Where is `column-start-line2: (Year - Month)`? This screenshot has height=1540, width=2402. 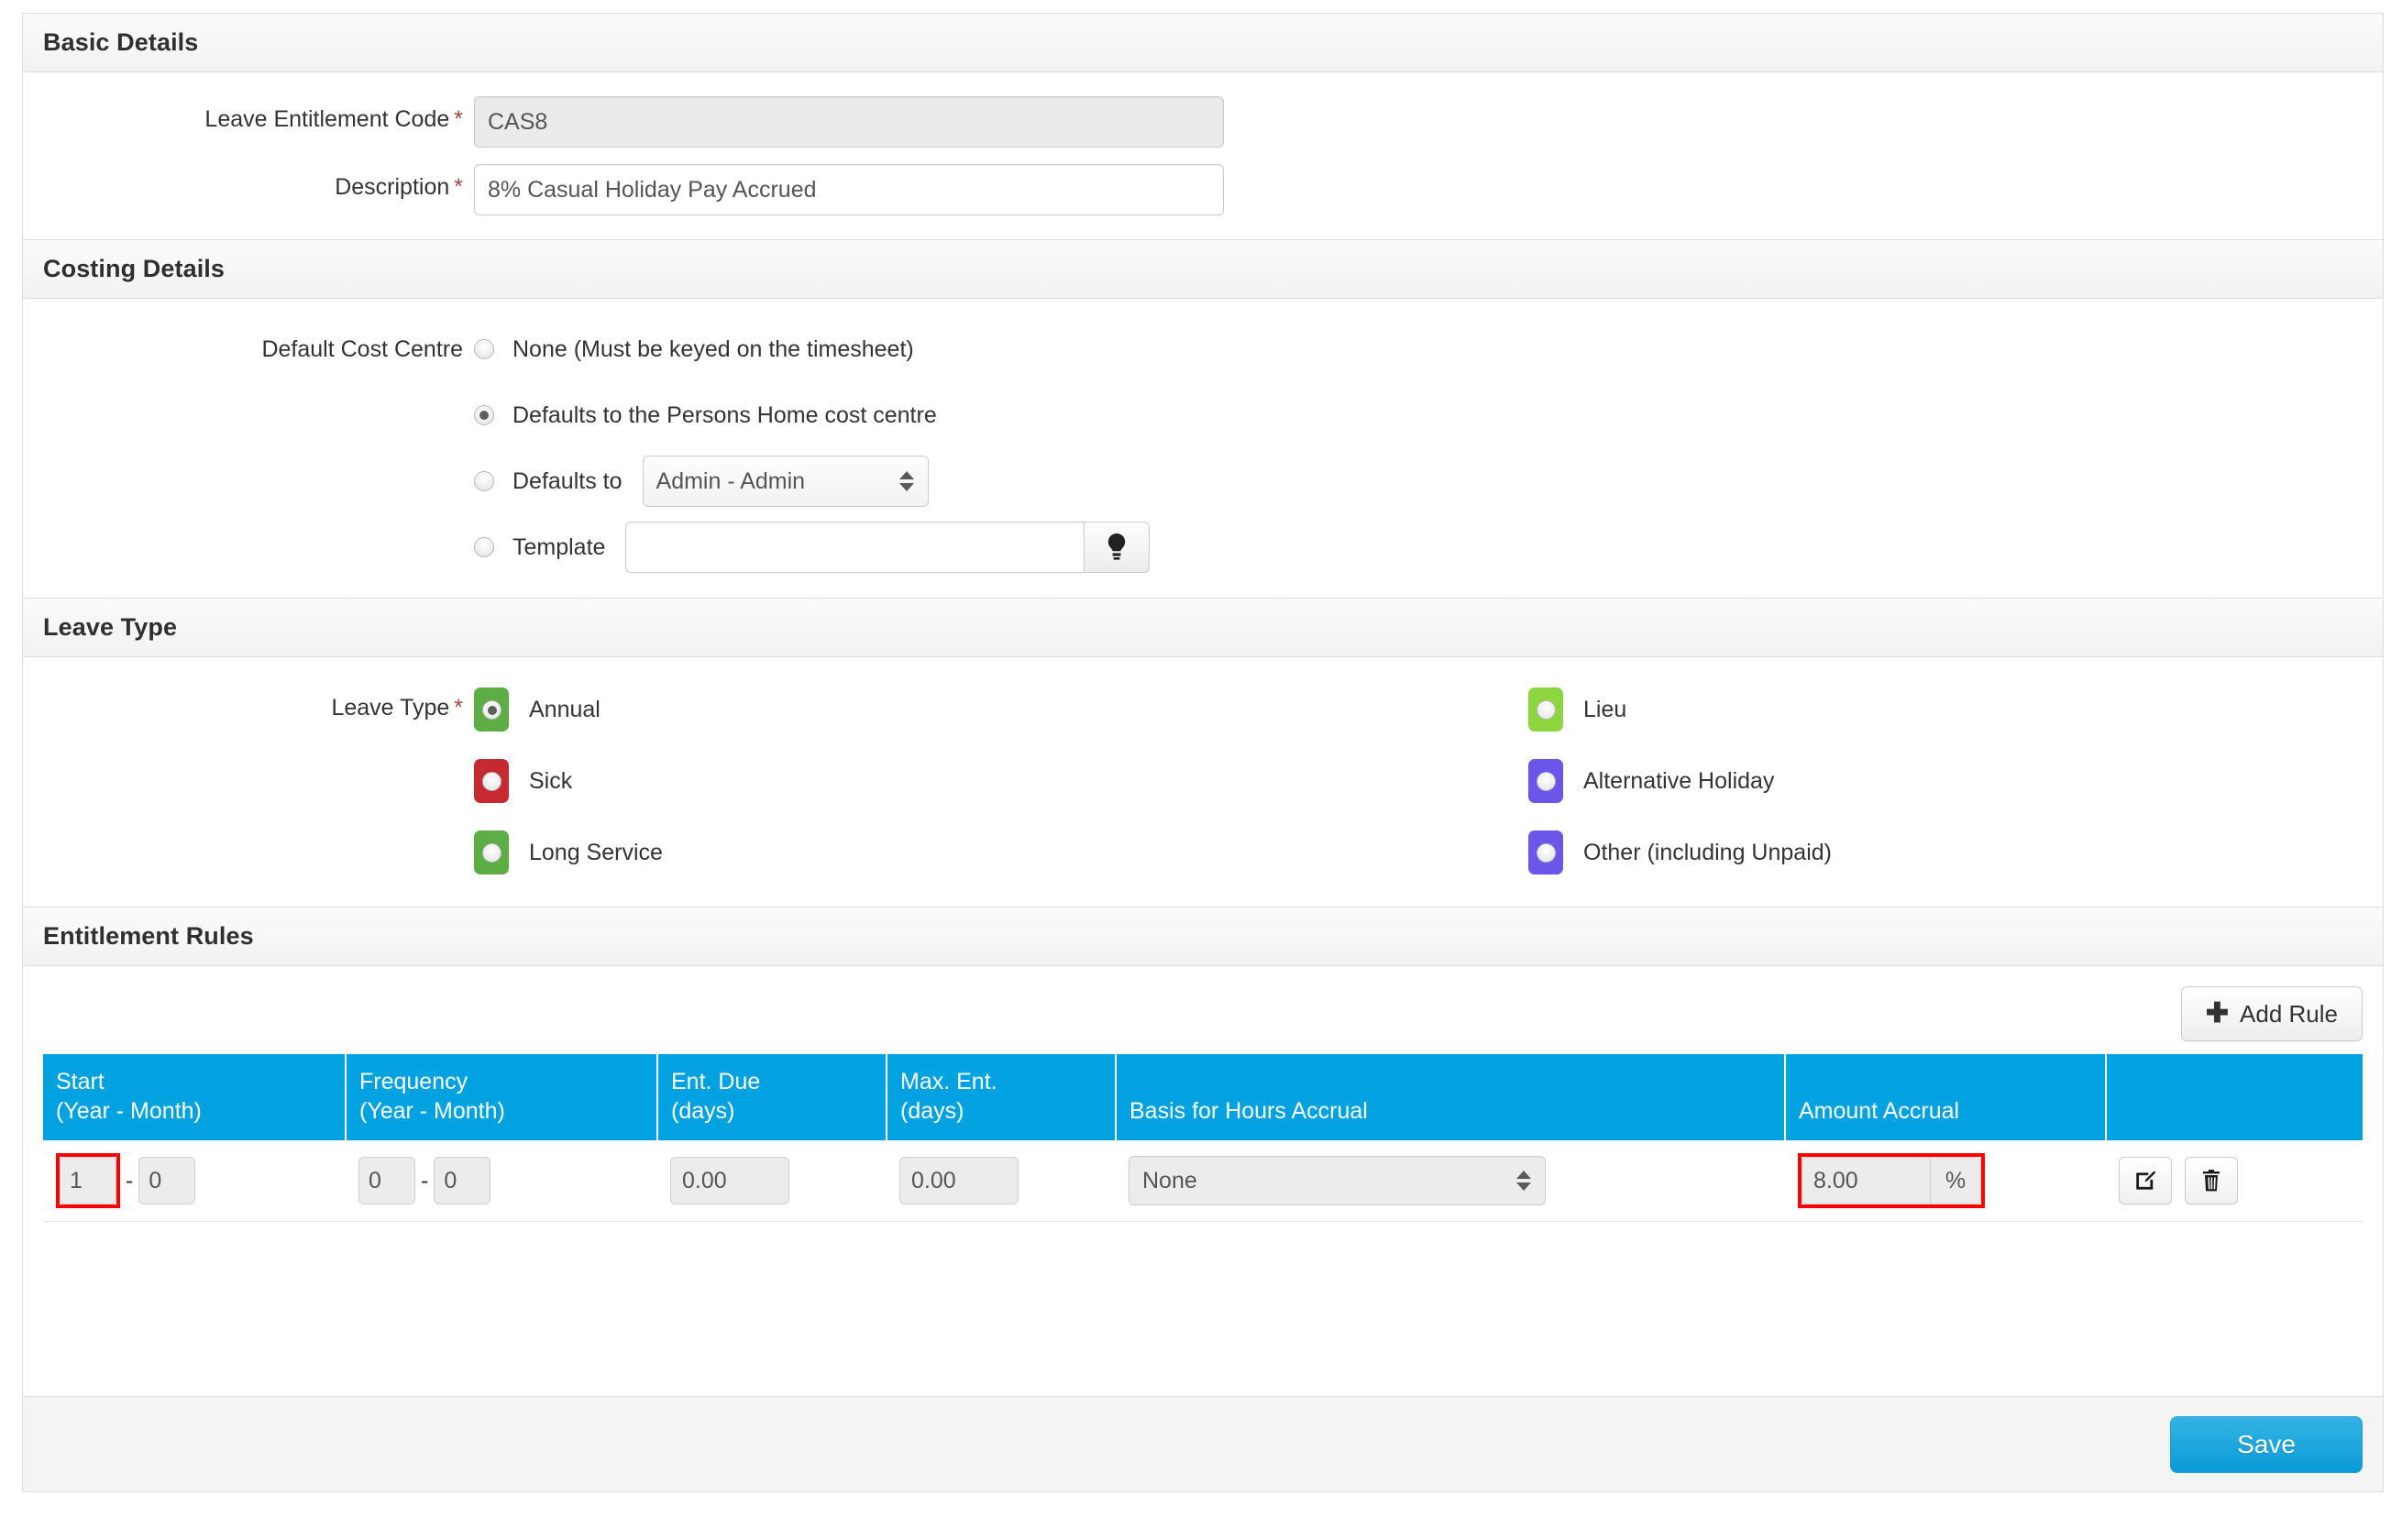 column-start-line2: (Year - Month) is located at coordinates (129, 1111).